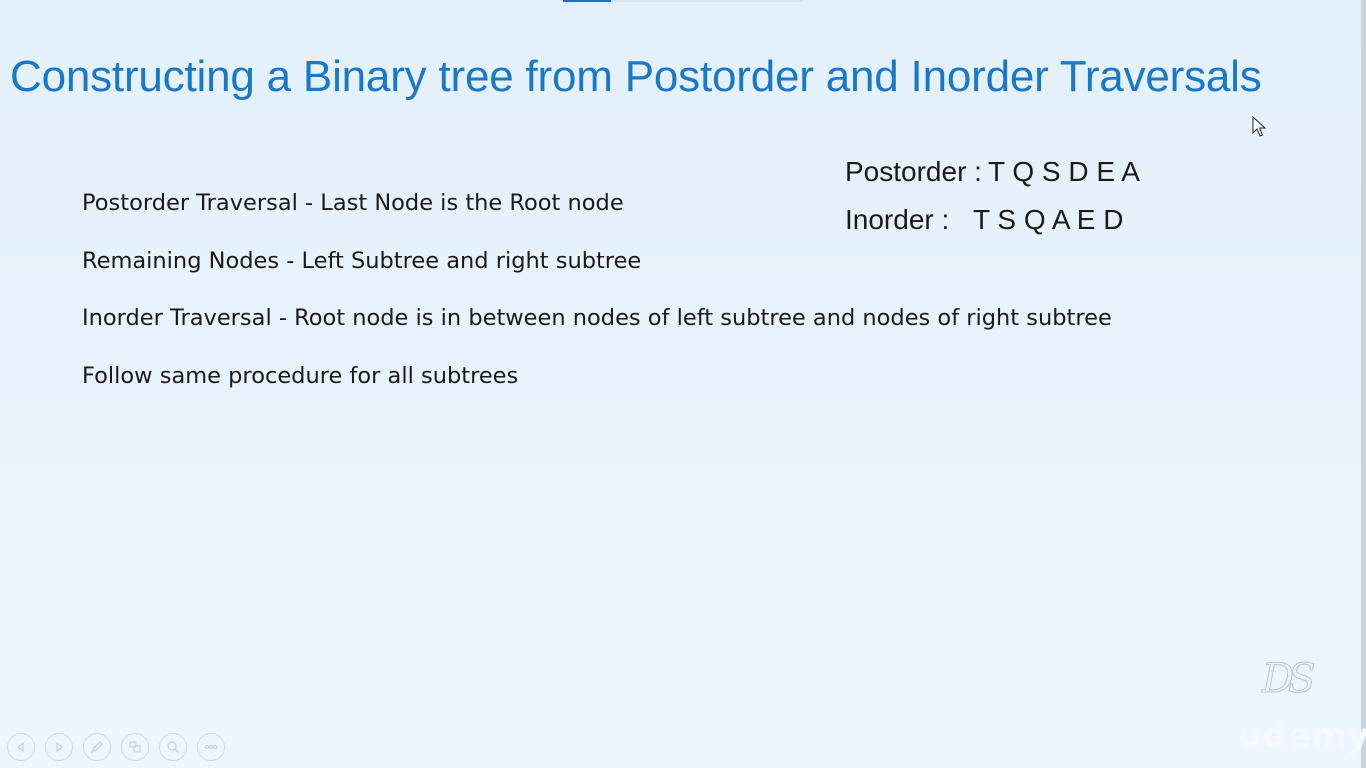 This screenshot has height=768, width=1366. I want to click on bullet-item: Follow same procedure for all subtrees, so click(300, 375).